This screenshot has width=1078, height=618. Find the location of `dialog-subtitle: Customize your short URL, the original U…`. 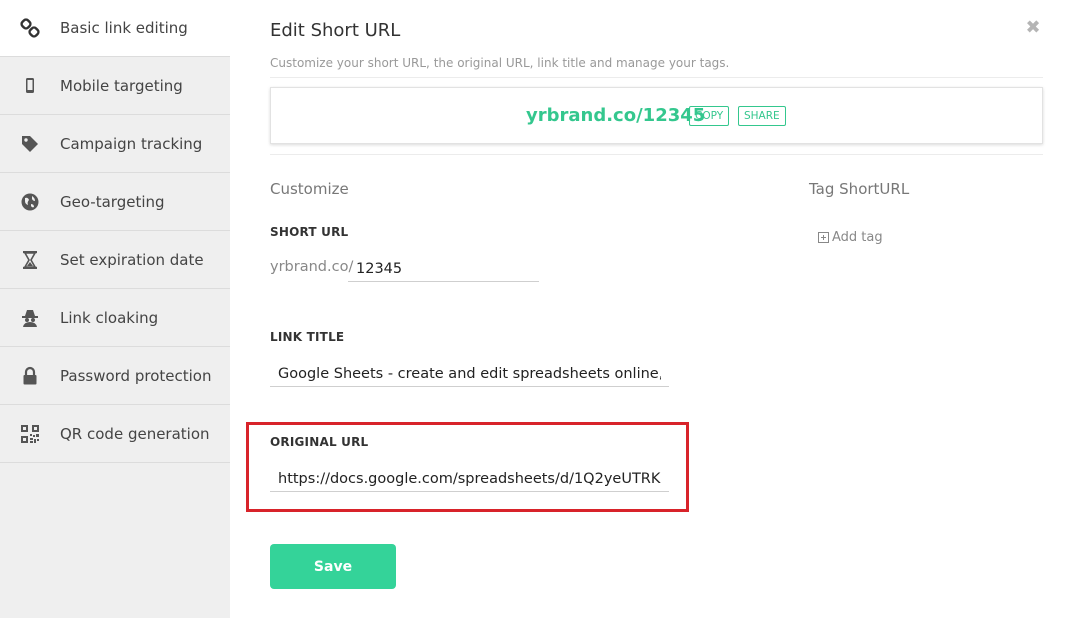

dialog-subtitle: Customize your short URL, the original U… is located at coordinates (500, 63).